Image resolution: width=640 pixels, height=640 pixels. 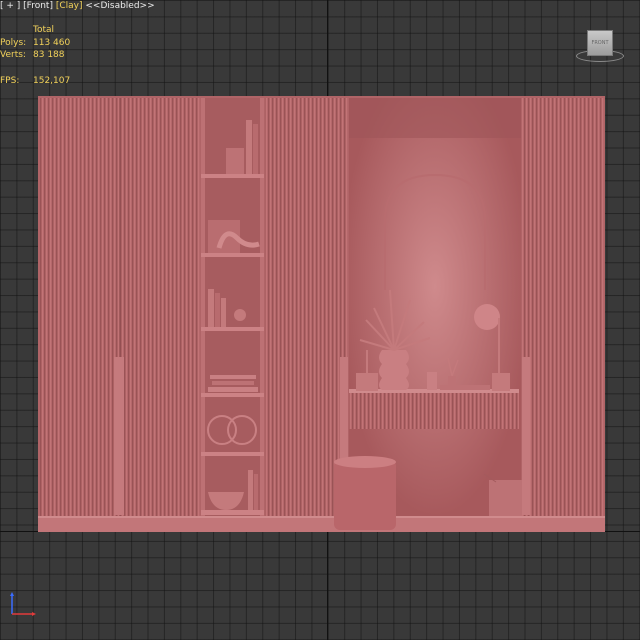 What do you see at coordinates (10, 80) in the screenshot?
I see `fps-label: FPS:` at bounding box center [10, 80].